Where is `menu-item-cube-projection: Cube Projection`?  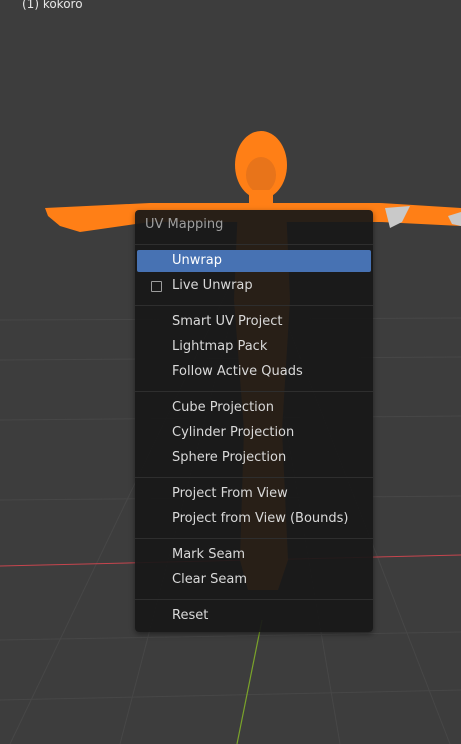
menu-item-cube-projection: Cube Projection is located at coordinates (254, 408).